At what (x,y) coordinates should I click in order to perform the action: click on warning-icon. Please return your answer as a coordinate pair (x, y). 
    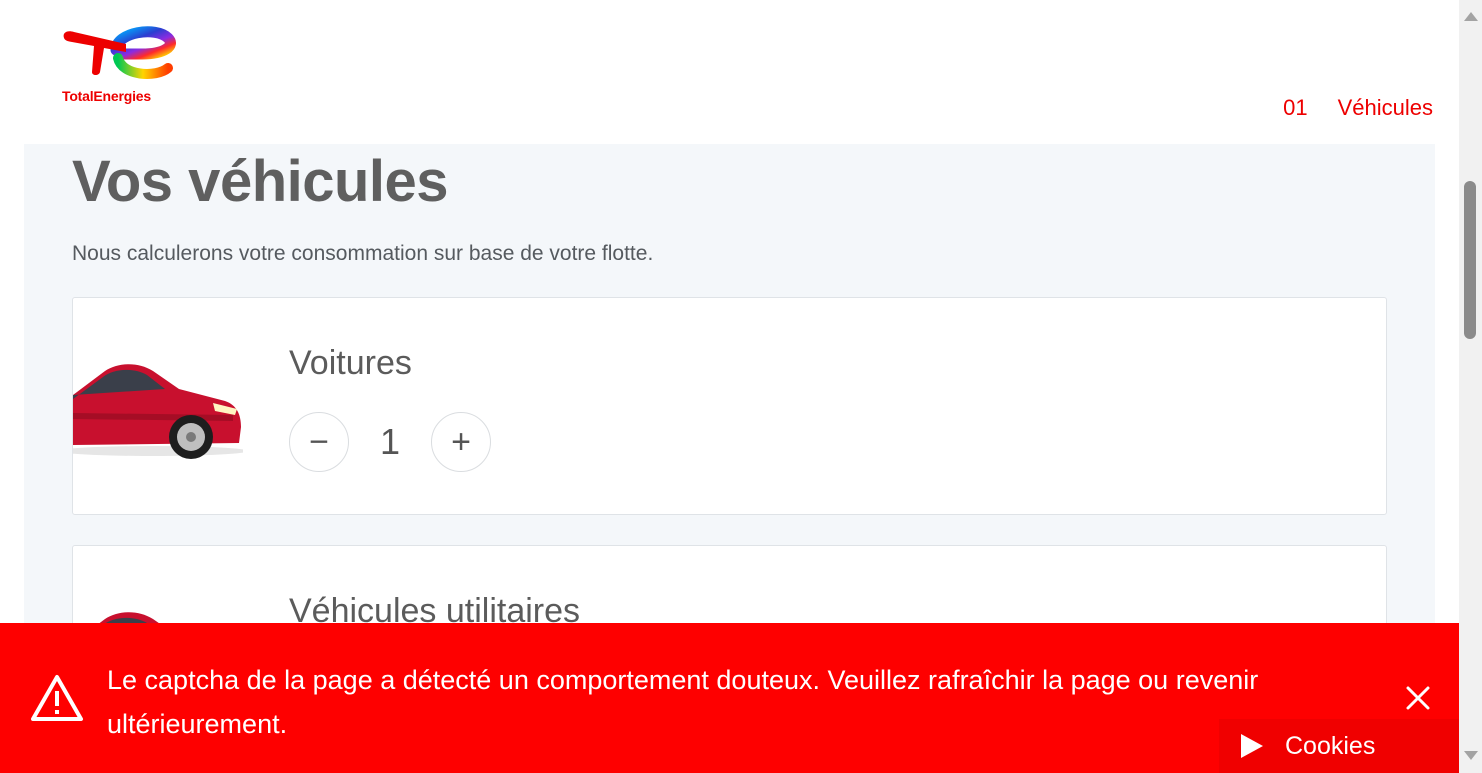
    Looking at the image, I should click on (57, 698).